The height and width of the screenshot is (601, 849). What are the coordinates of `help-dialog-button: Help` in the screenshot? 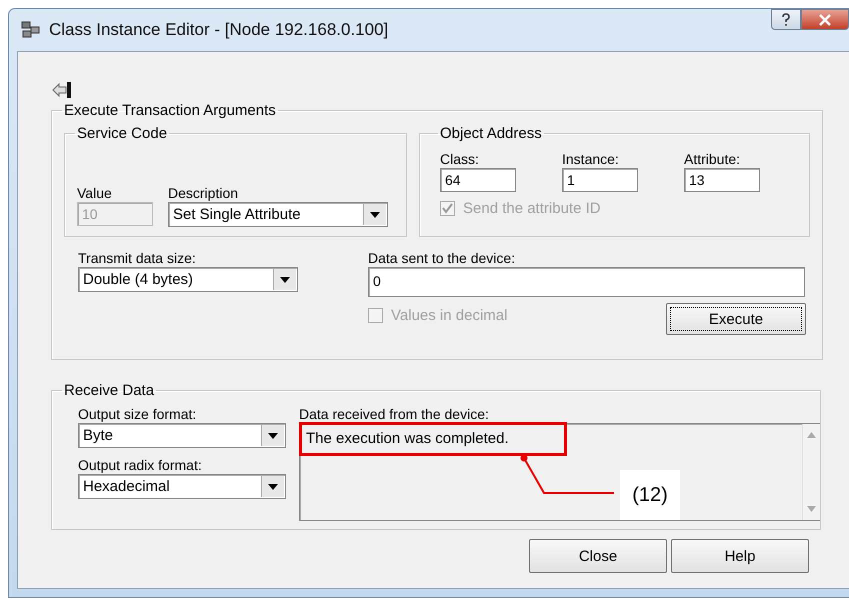 It's located at (740, 556).